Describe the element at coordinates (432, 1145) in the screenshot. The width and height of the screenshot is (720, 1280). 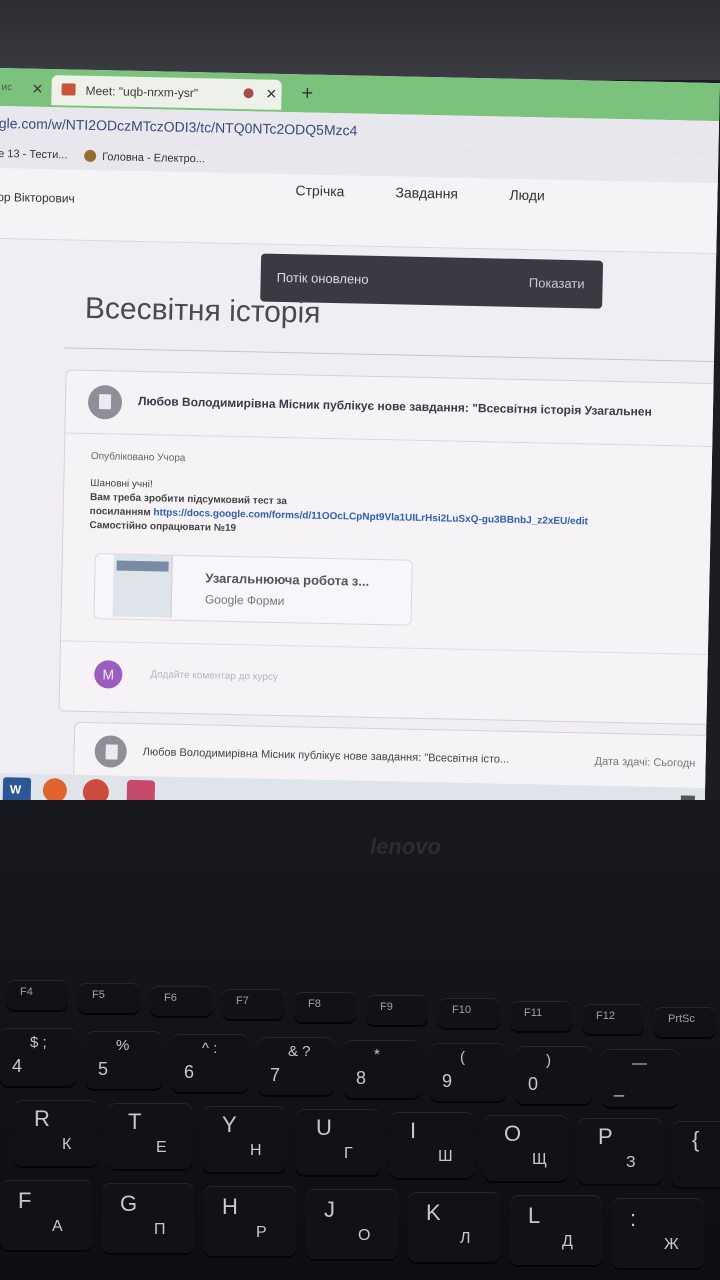
I see `letter-key: IШ` at that location.